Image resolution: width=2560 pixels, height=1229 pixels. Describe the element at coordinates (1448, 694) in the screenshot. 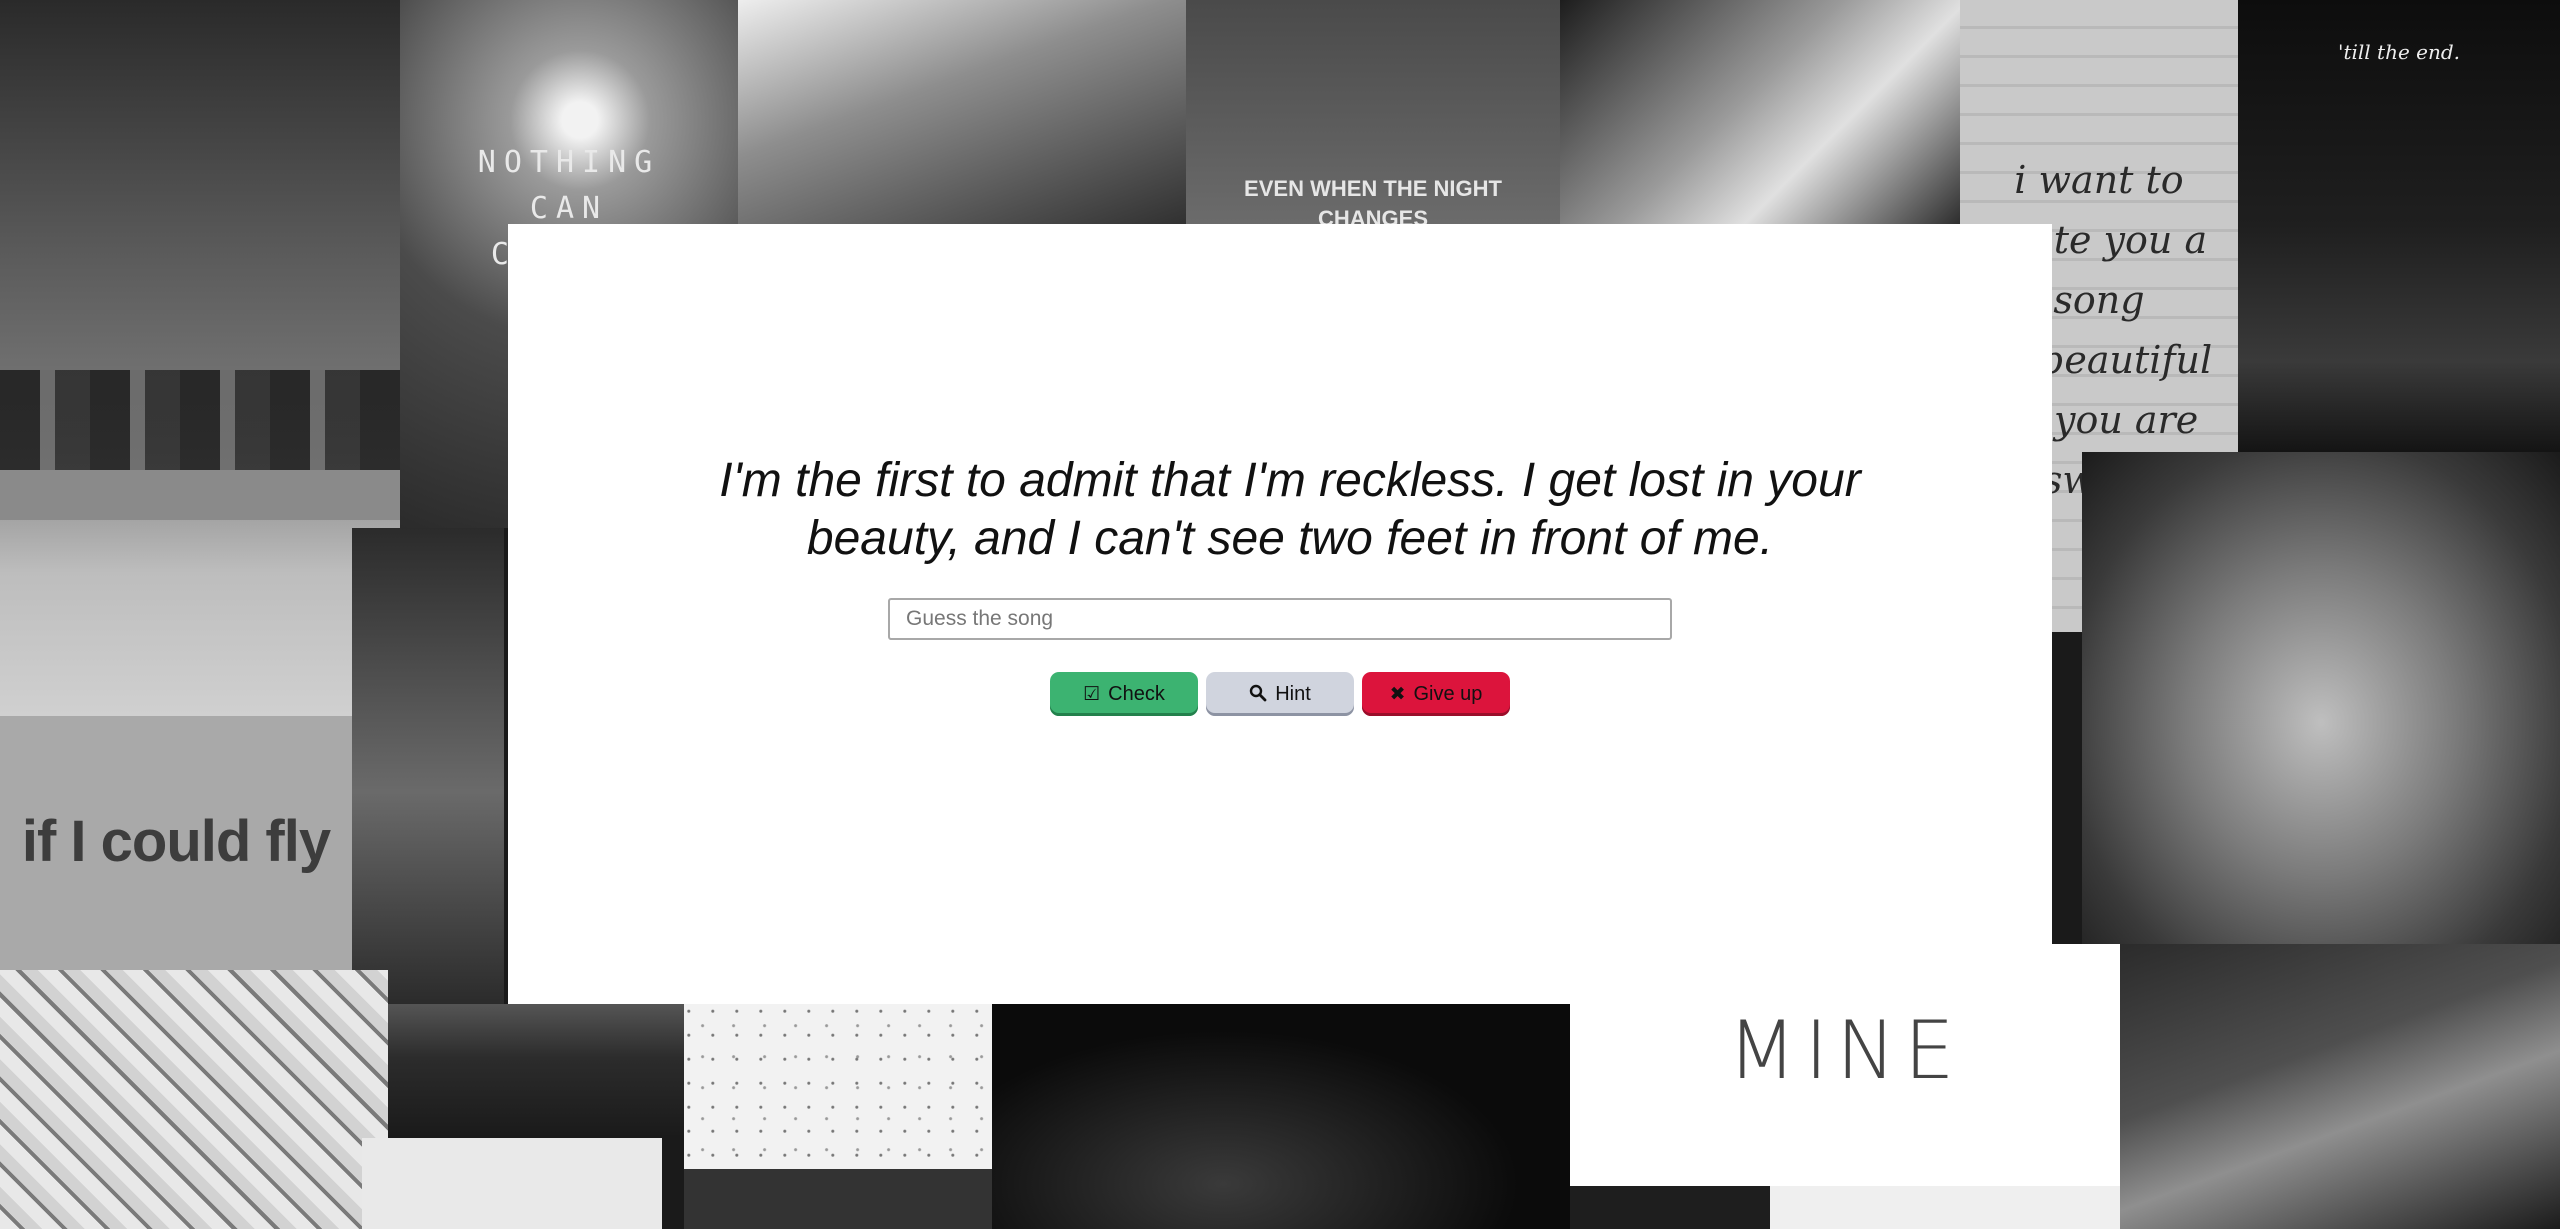

I see `give-up-button-label: Give up` at that location.